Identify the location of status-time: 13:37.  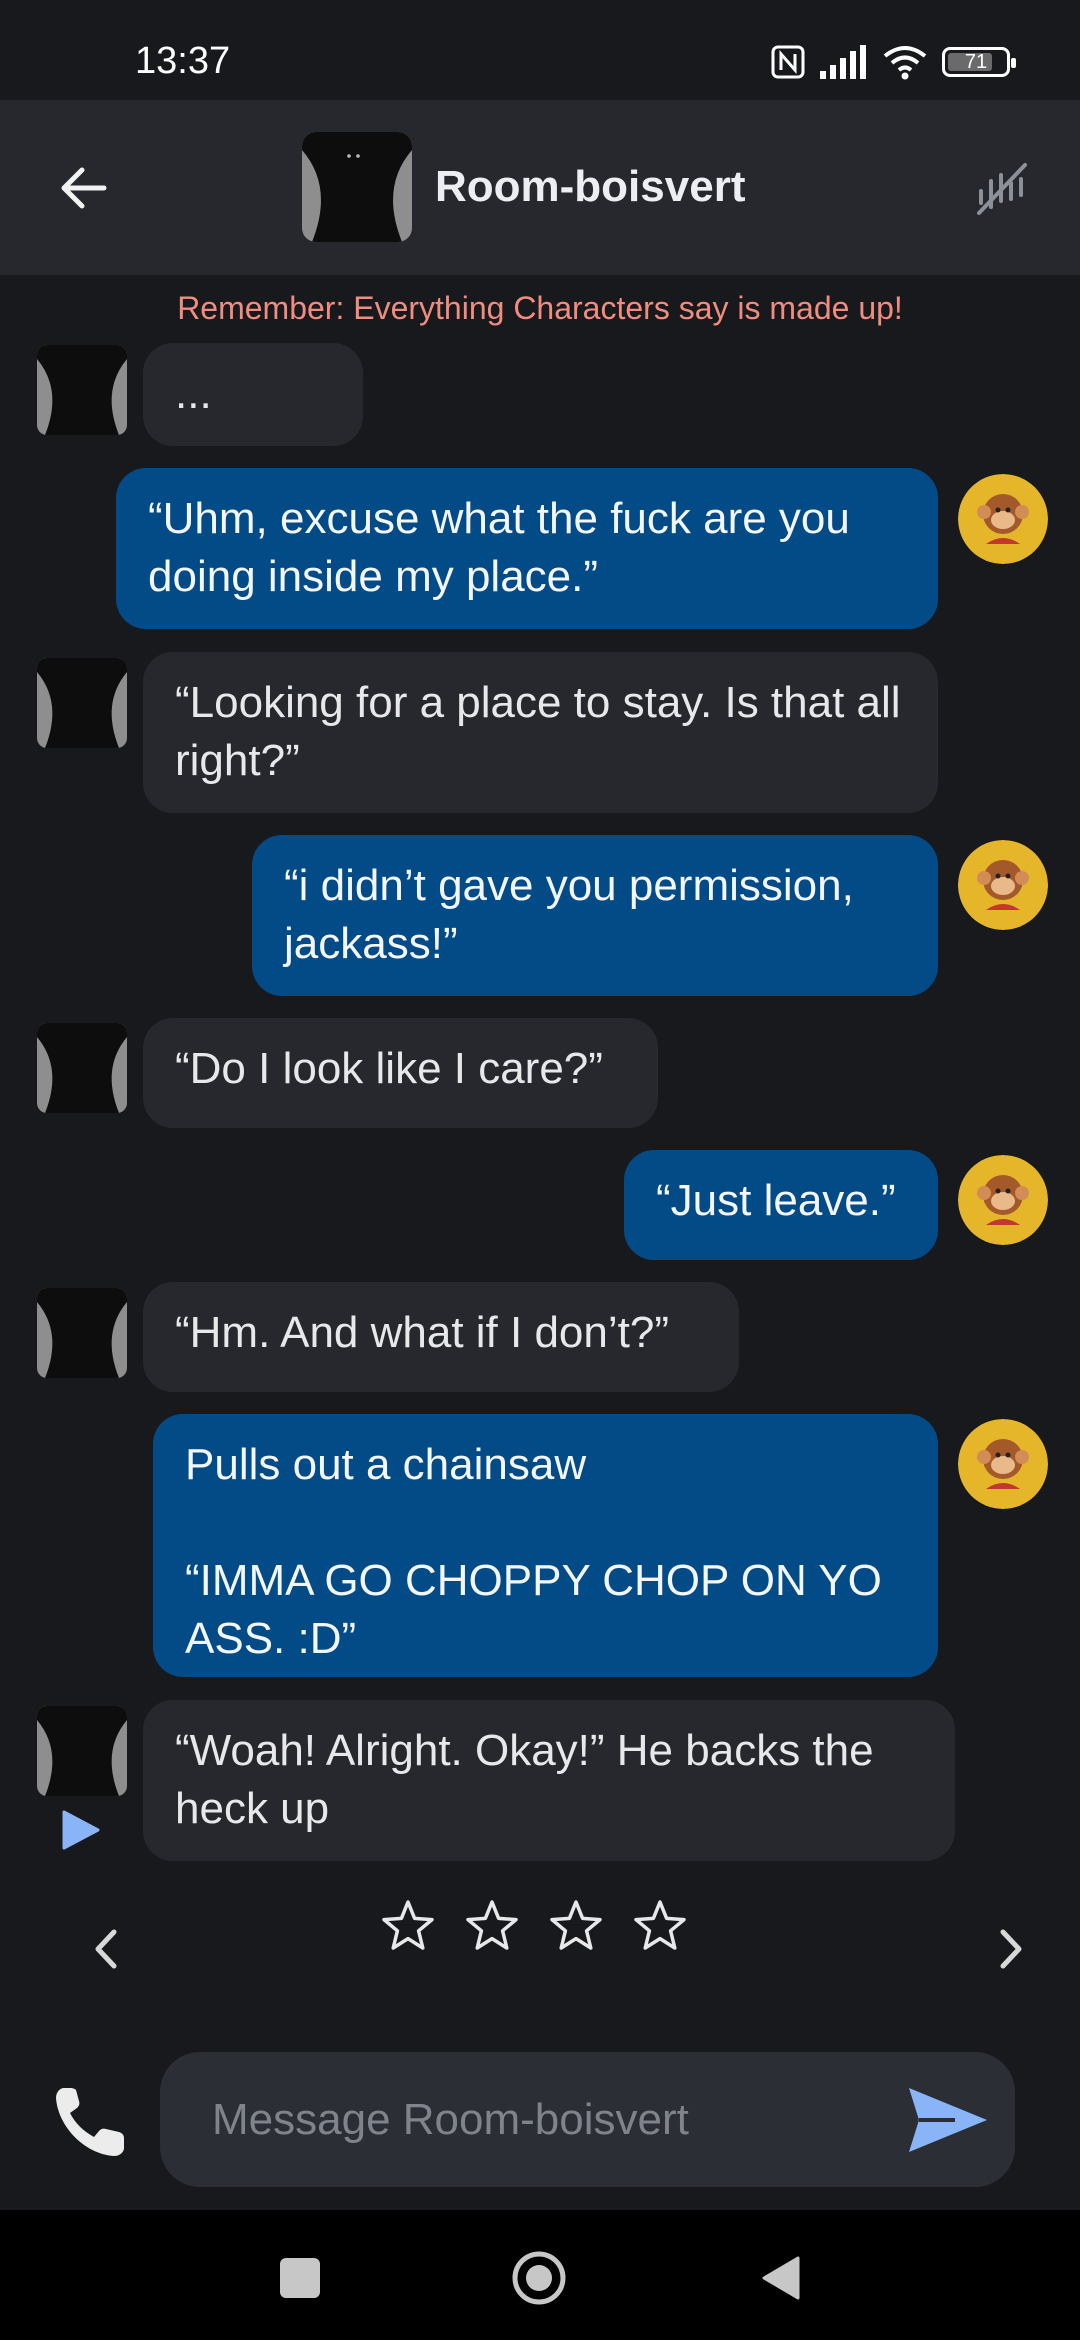
(183, 61).